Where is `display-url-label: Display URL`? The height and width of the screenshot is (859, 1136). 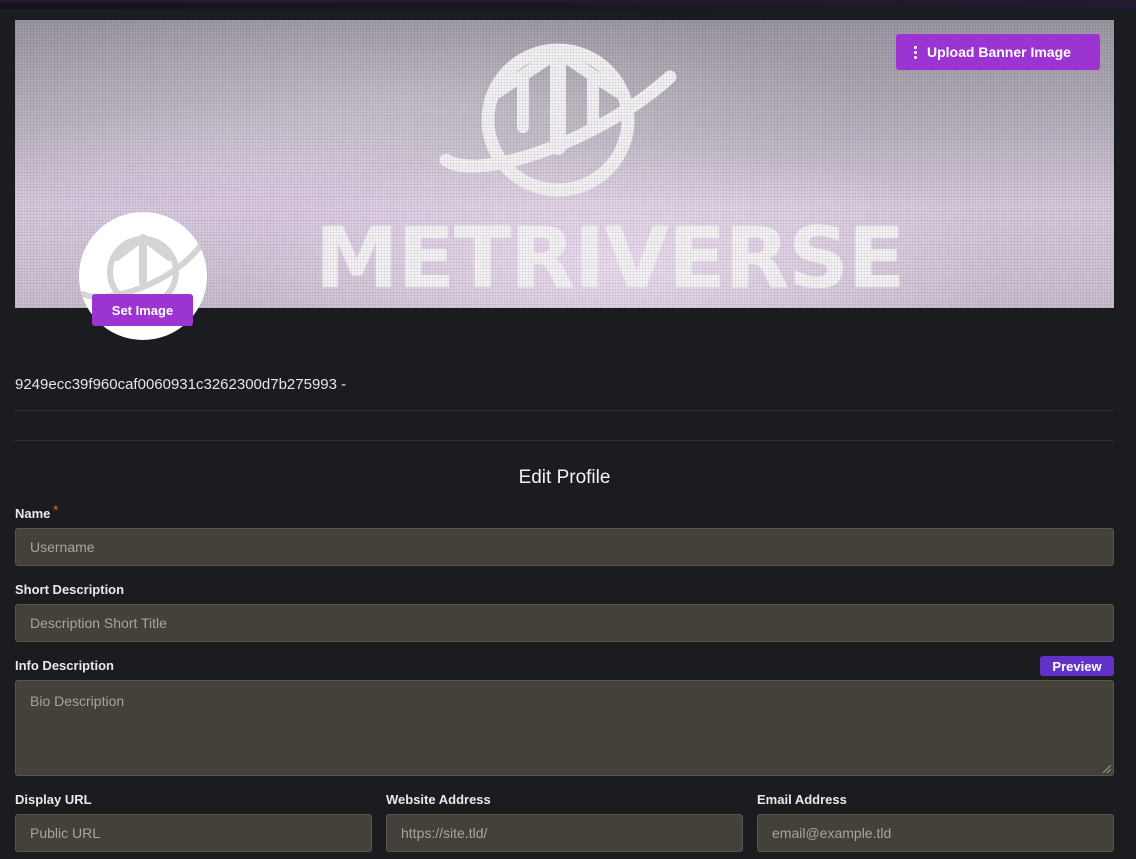 display-url-label: Display URL is located at coordinates (53, 799).